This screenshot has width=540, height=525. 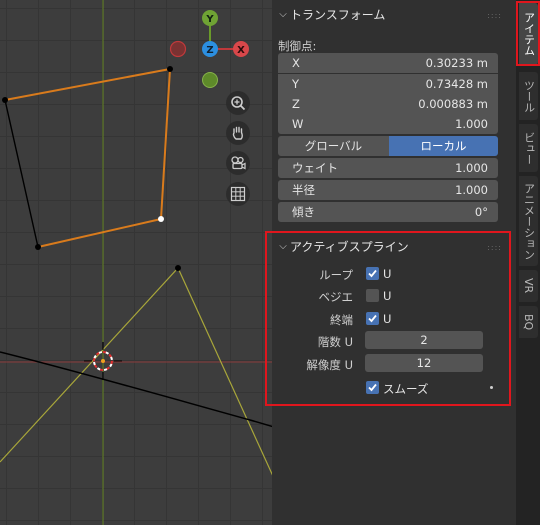 What do you see at coordinates (456, 84) in the screenshot?
I see `y-field-value: 0.73428 m` at bounding box center [456, 84].